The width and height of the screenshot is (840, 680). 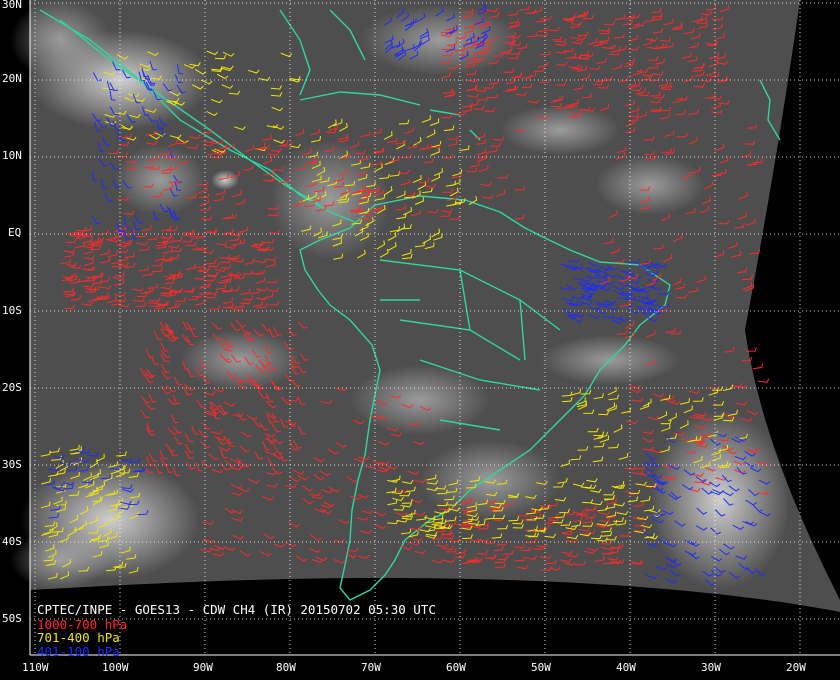 I want to click on lon-label-110w: 110W, so click(x=35, y=667).